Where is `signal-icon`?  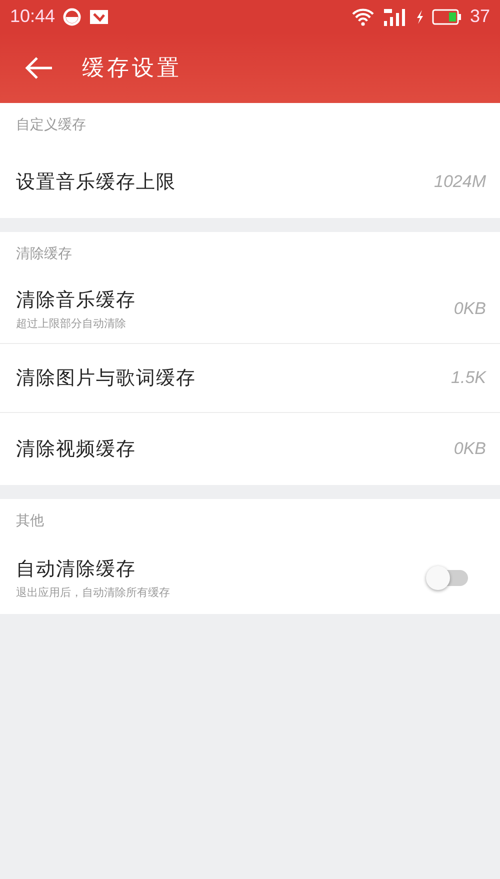
signal-icon is located at coordinates (395, 16).